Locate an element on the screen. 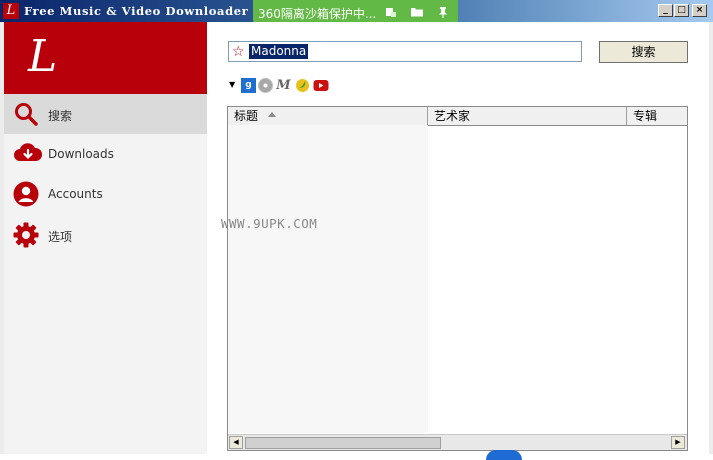 The height and width of the screenshot is (460, 713). source-m-icon: M is located at coordinates (283, 85).